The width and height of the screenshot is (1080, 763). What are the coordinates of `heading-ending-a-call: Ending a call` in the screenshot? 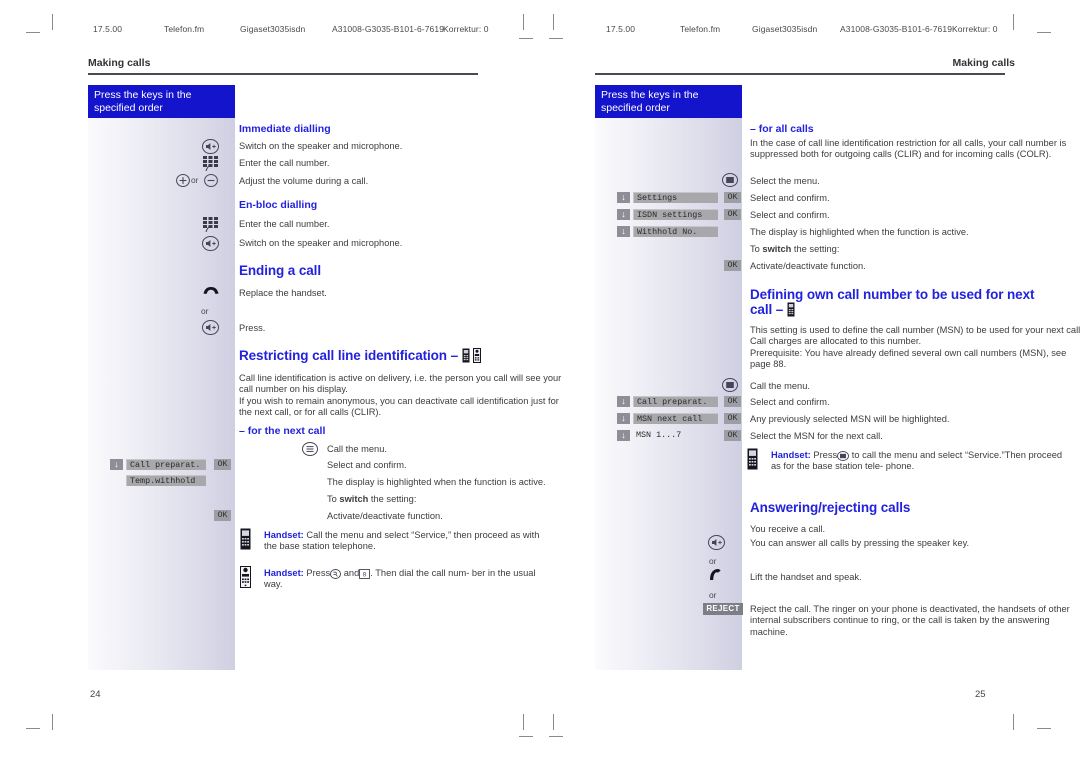 It's located at (280, 270).